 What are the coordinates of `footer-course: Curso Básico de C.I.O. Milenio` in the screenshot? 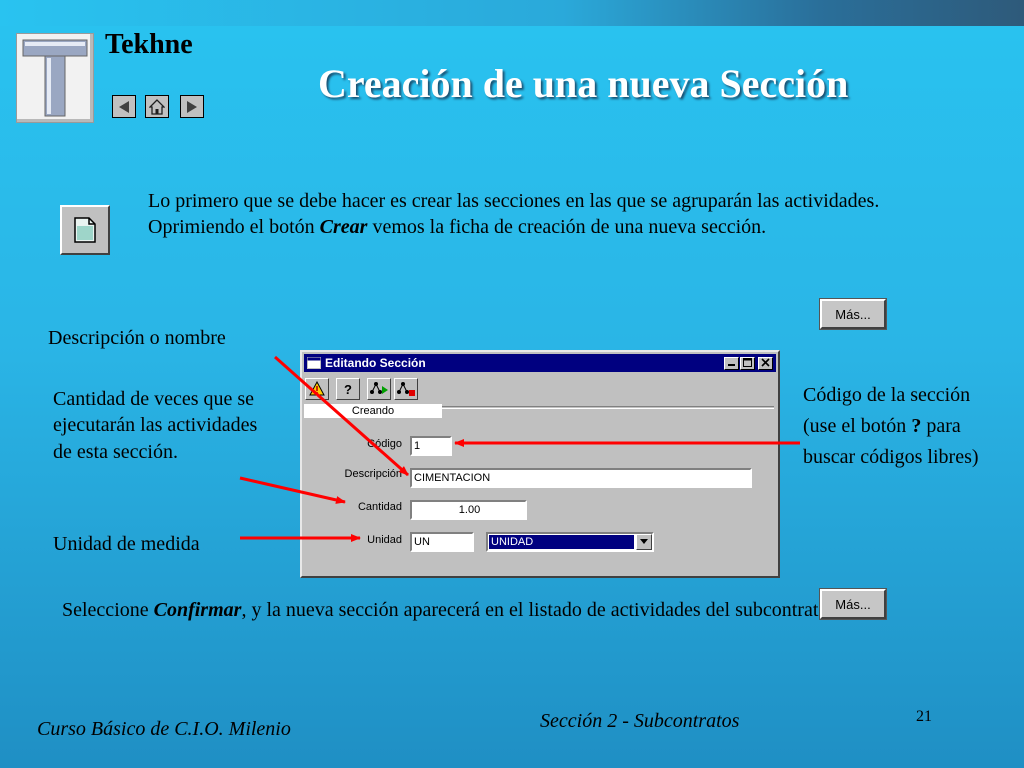 It's located at (164, 729).